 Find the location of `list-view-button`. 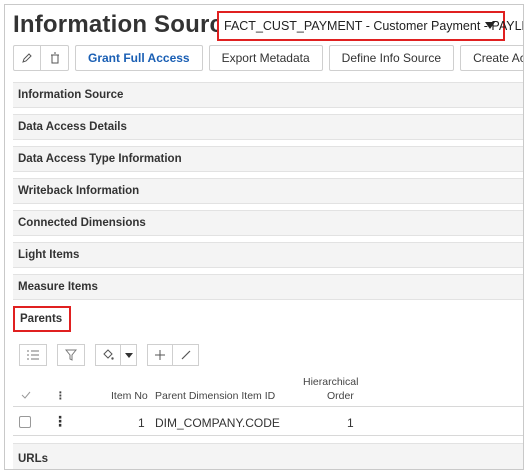

list-view-button is located at coordinates (33, 355).